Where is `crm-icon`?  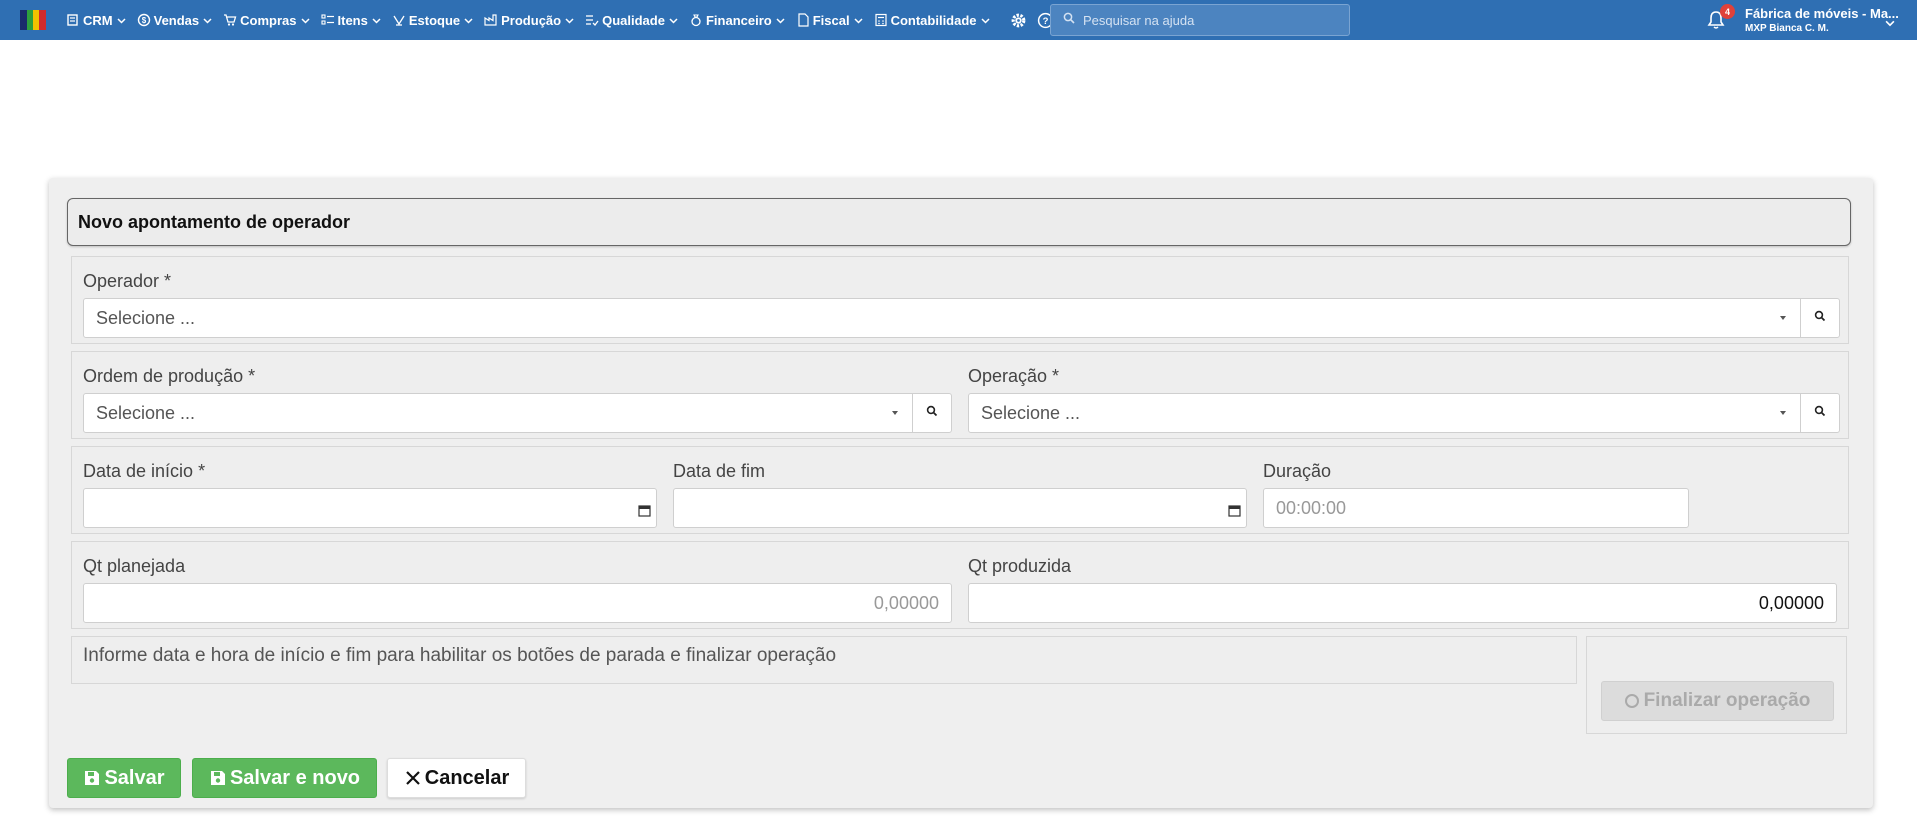
crm-icon is located at coordinates (73, 20).